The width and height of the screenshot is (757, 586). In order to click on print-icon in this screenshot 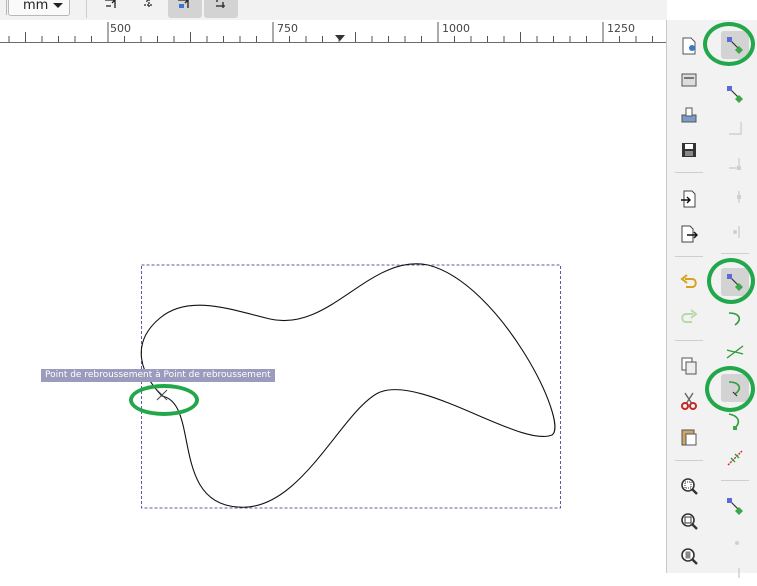, I will do `click(689, 115)`.